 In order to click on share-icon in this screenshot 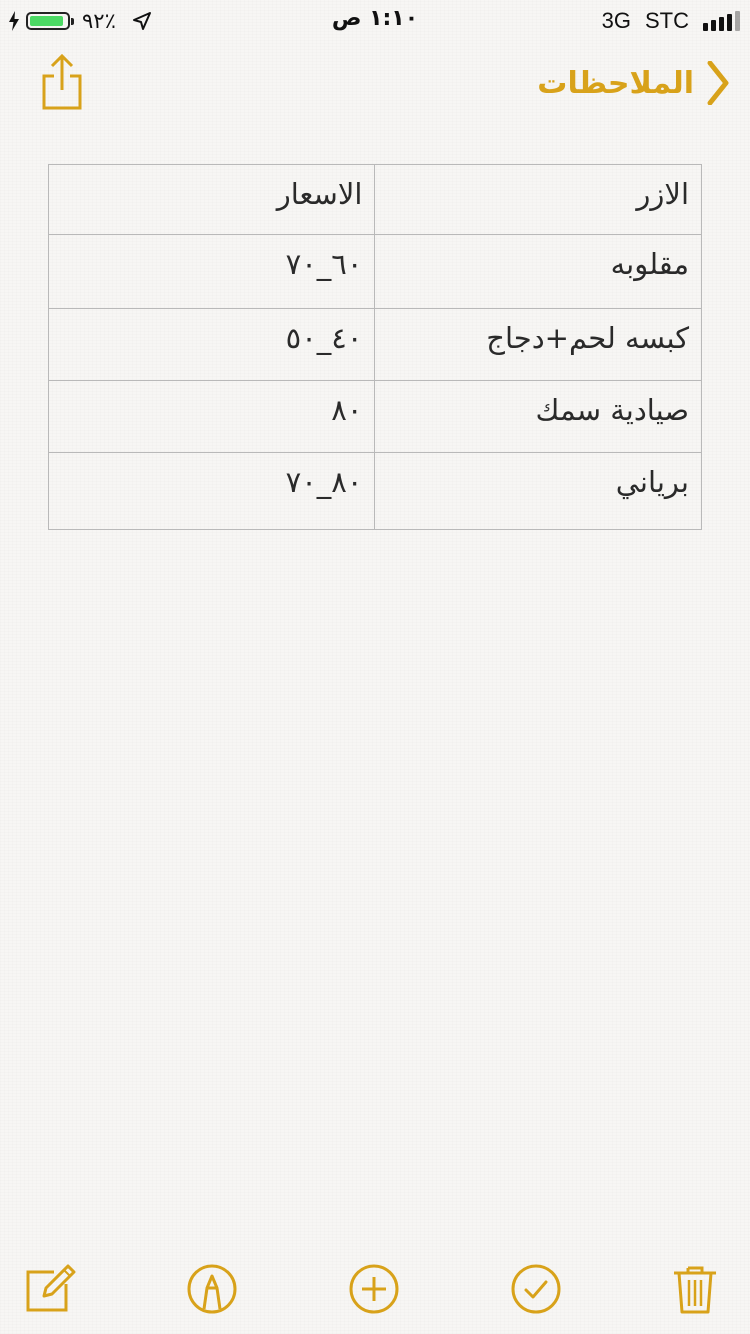, I will do `click(62, 81)`.